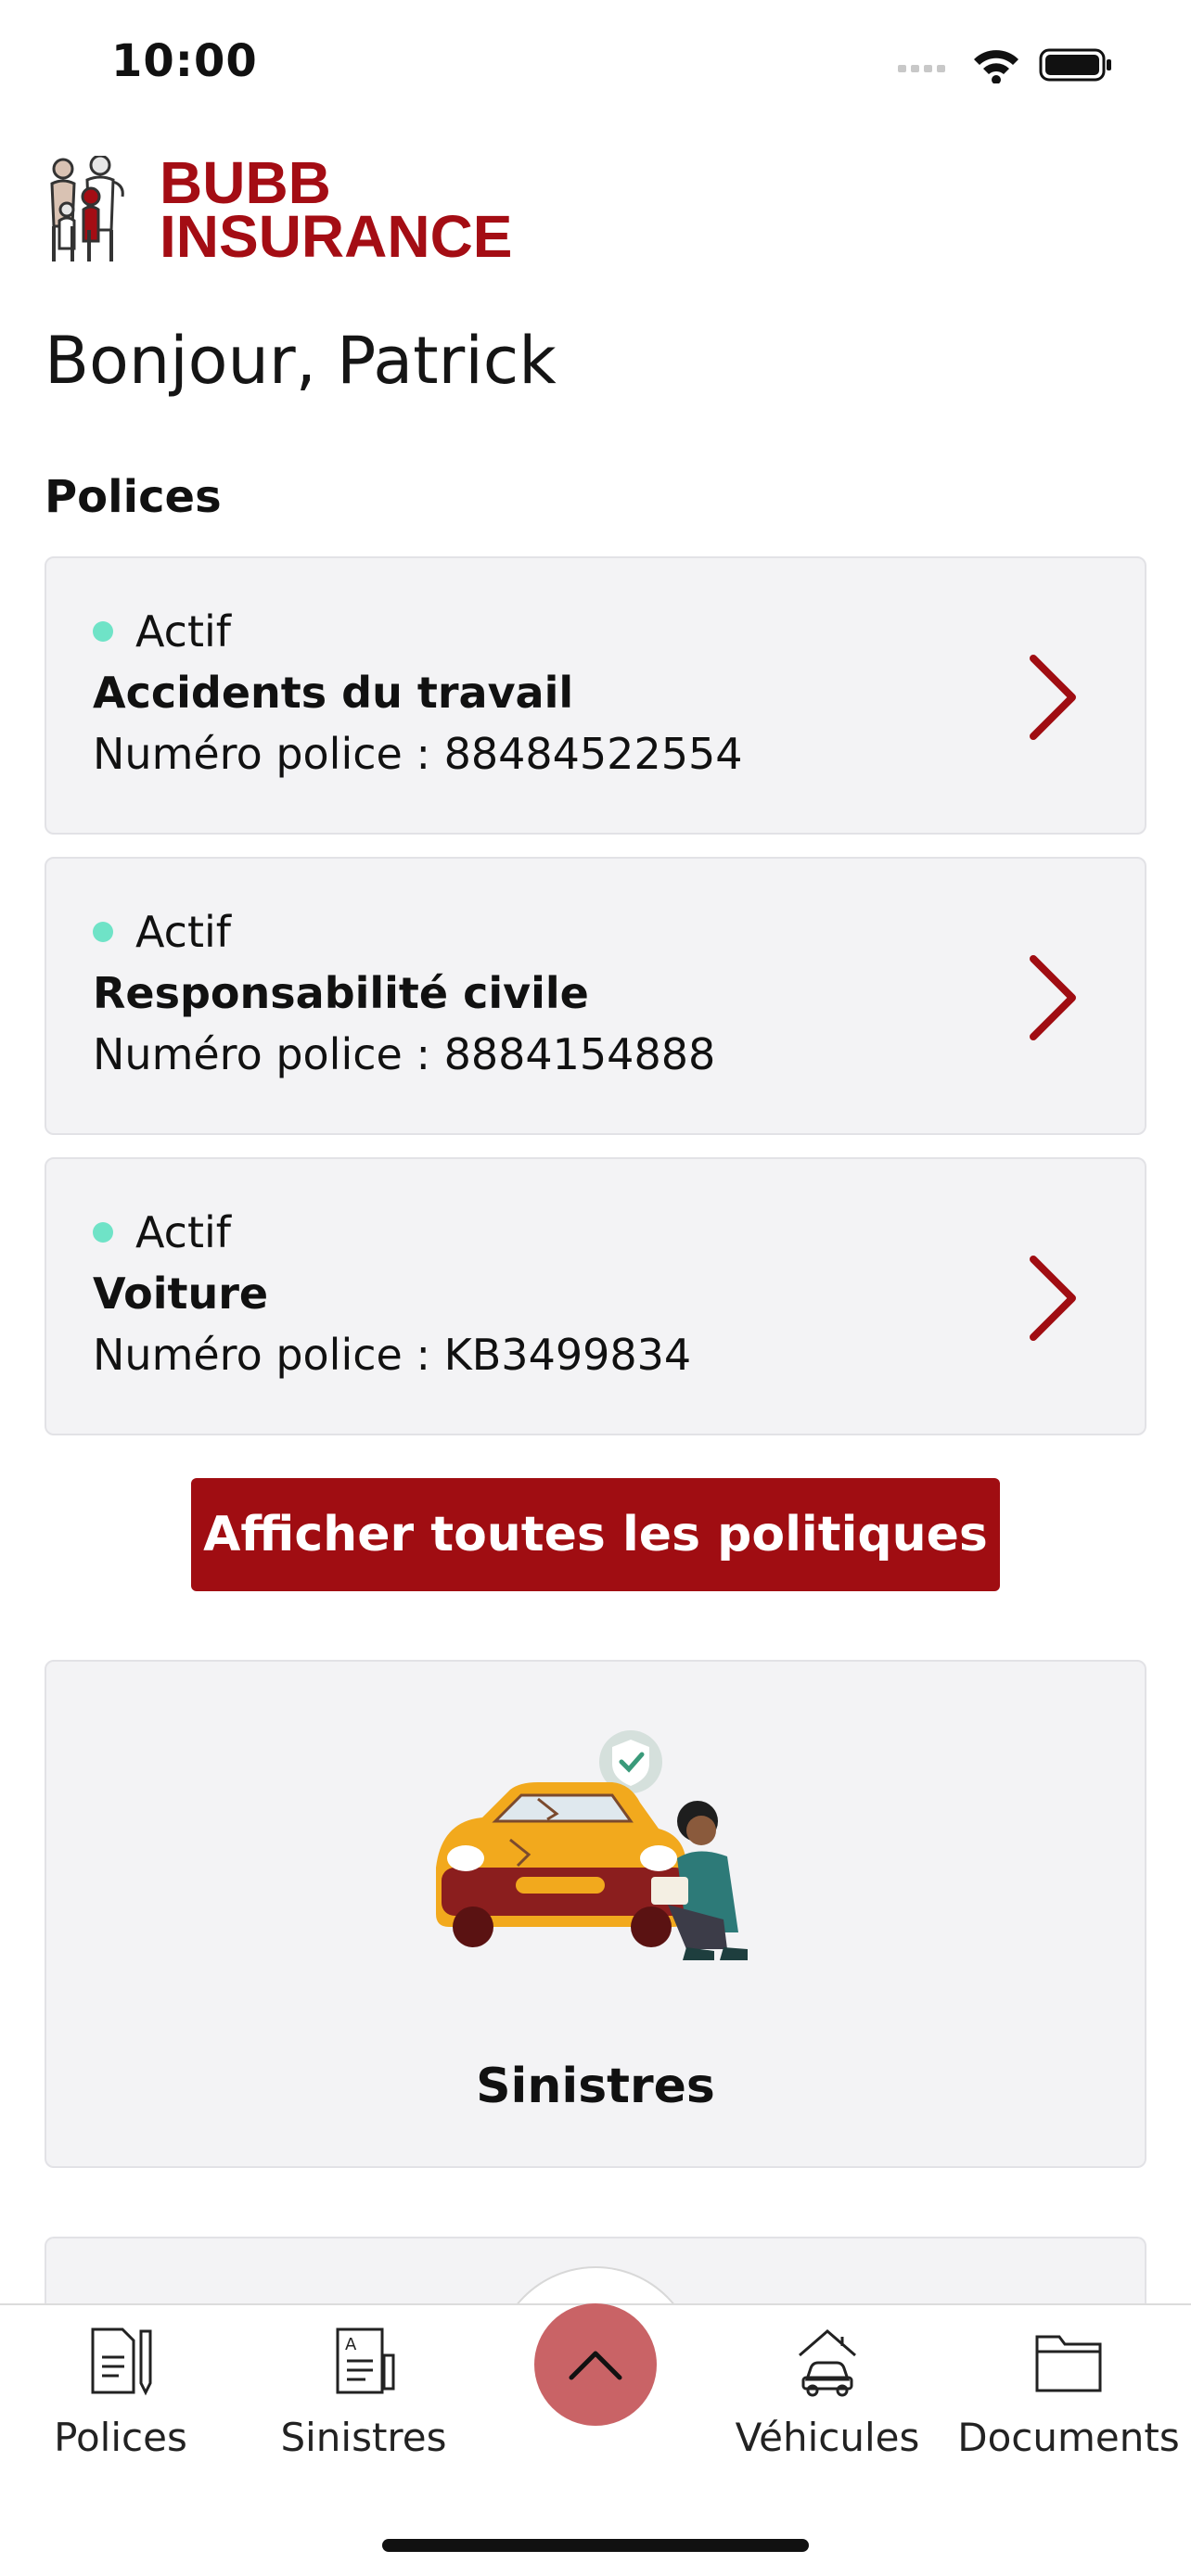 This screenshot has width=1191, height=2576. I want to click on policy-number: Numéro police : KB3499834, so click(392, 1355).